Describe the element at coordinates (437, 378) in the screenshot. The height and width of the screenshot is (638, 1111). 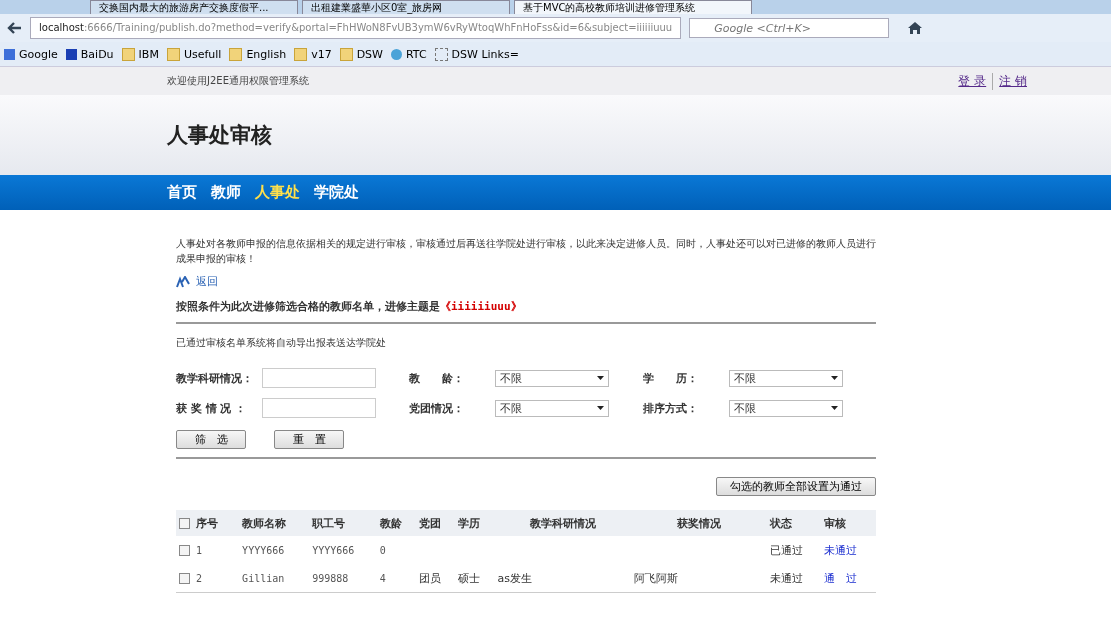
I see `filter-label: 教 龄：` at that location.